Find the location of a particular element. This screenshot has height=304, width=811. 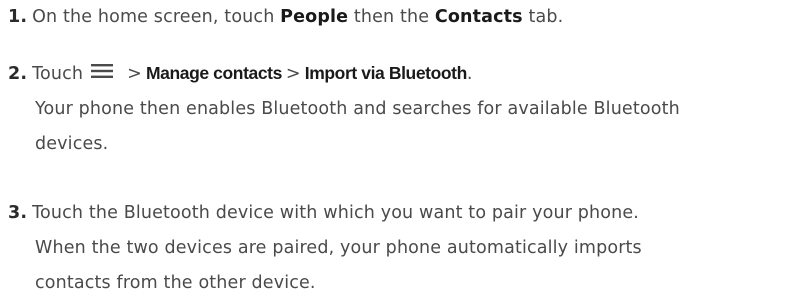

step-number: 2. is located at coordinates (18, 74).